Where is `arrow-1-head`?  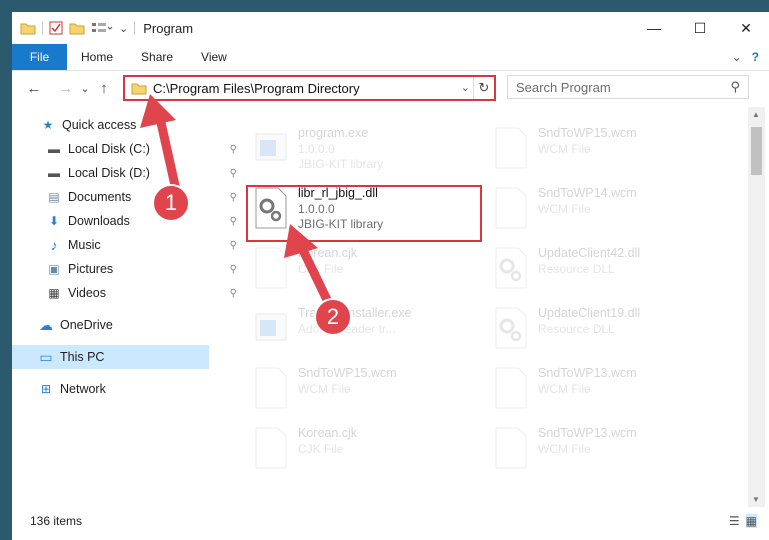
arrow-1-head is located at coordinates (158, 111).